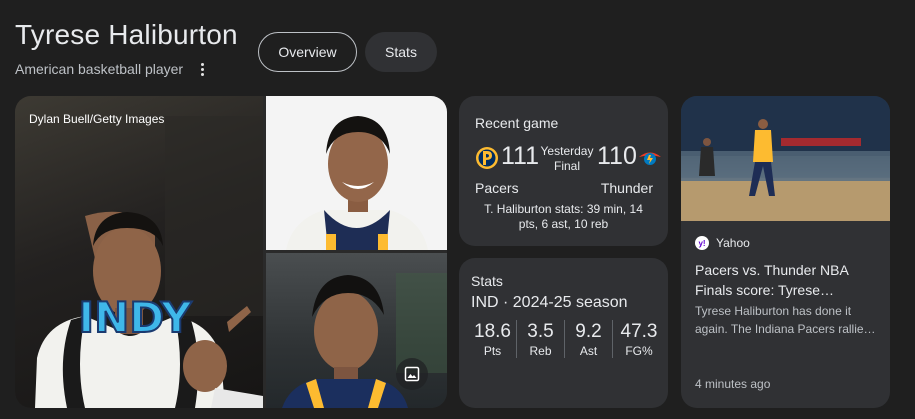 The height and width of the screenshot is (419, 915). I want to click on away-team-name: Thunder, so click(626, 188).